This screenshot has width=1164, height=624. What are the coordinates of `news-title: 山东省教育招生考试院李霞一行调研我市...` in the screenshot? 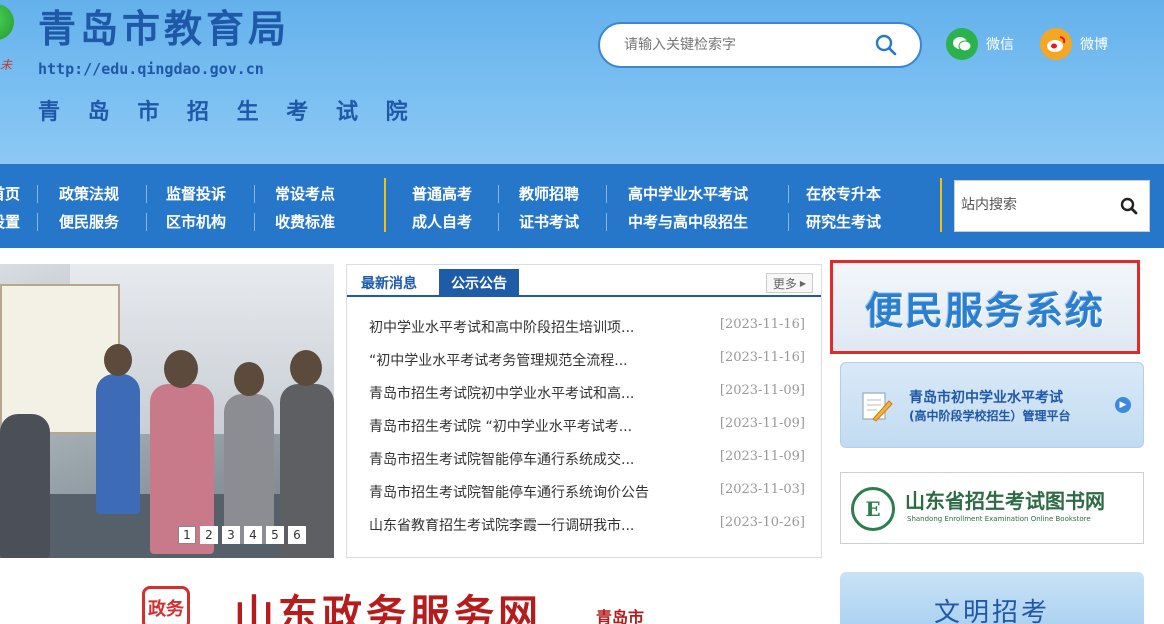 It's located at (501, 525).